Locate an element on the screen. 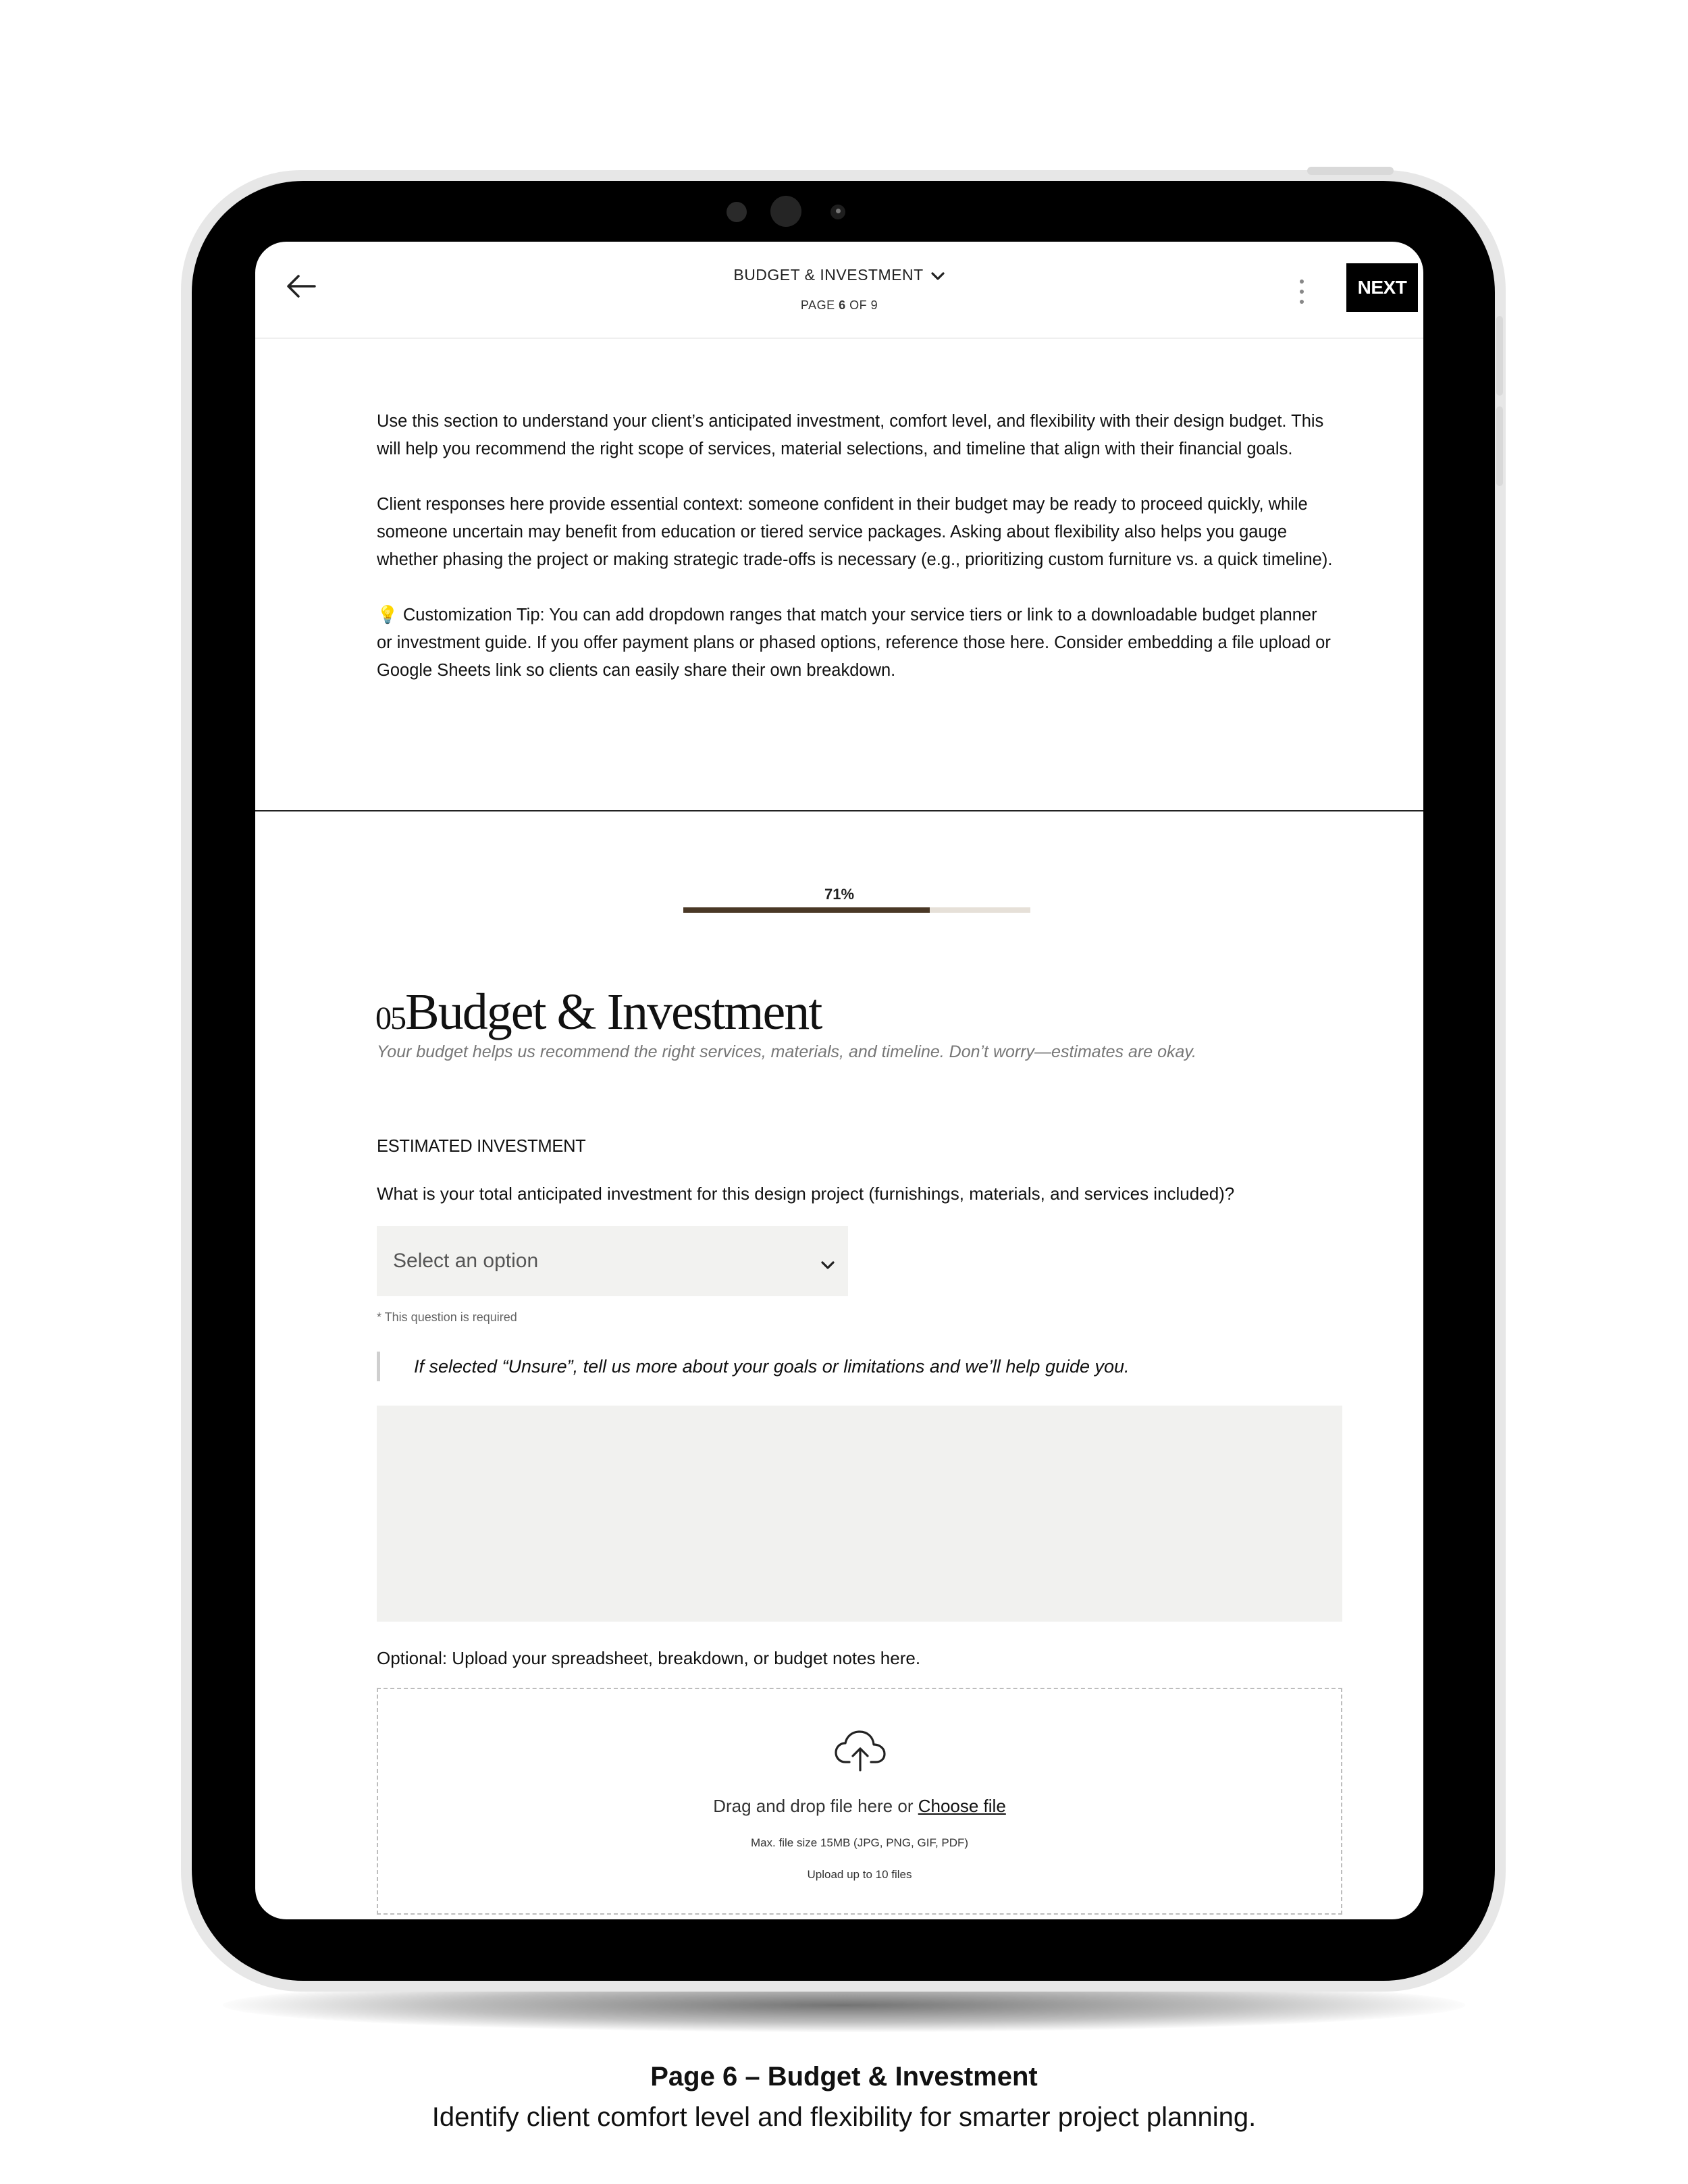 The image size is (1688, 2184). page-current: 6 is located at coordinates (842, 305).